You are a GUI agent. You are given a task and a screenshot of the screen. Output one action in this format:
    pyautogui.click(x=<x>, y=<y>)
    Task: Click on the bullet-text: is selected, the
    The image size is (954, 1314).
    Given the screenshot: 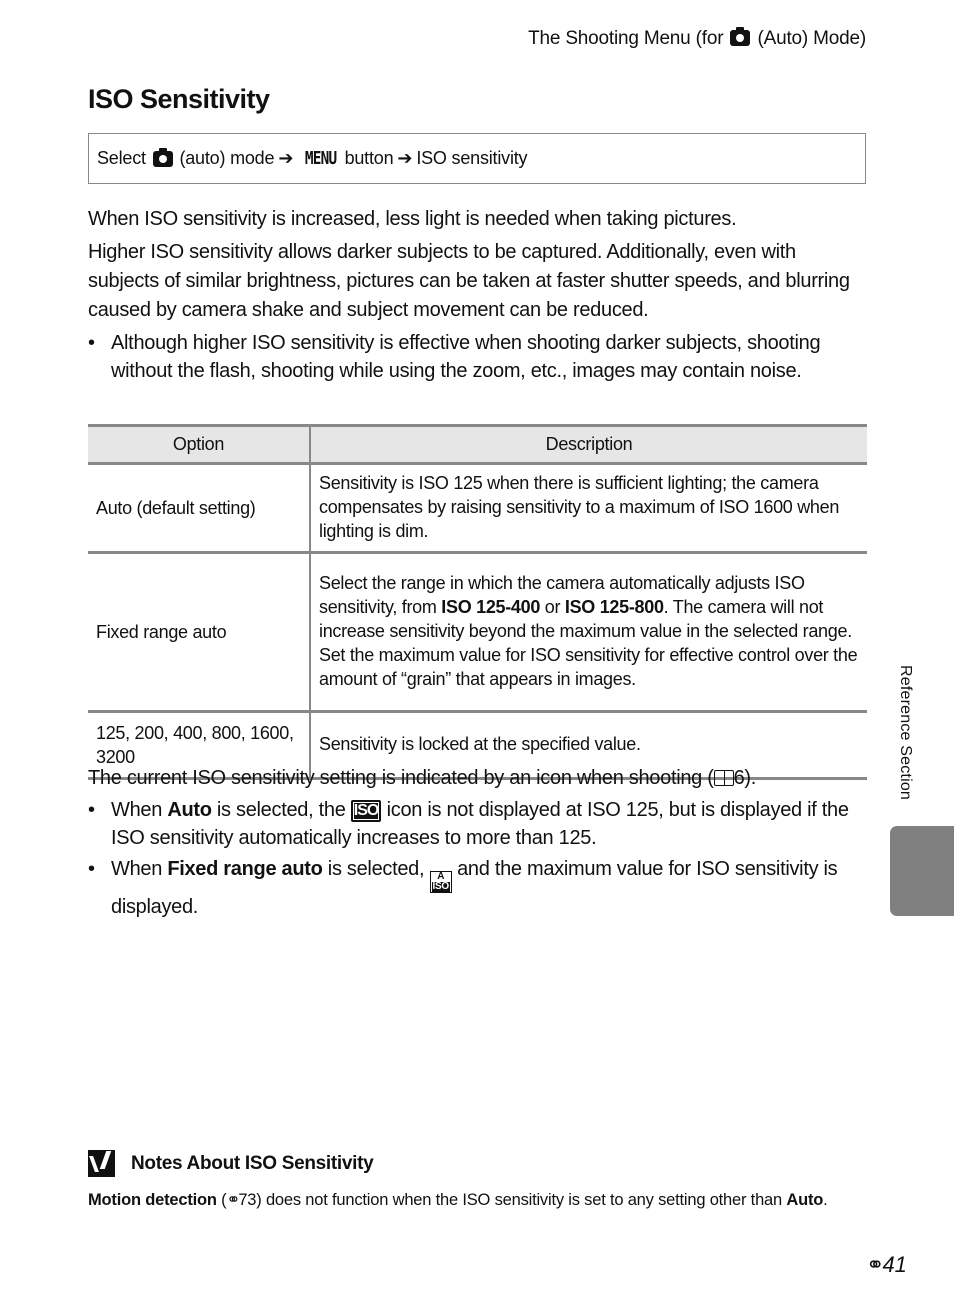 What is the action you would take?
    pyautogui.click(x=281, y=810)
    